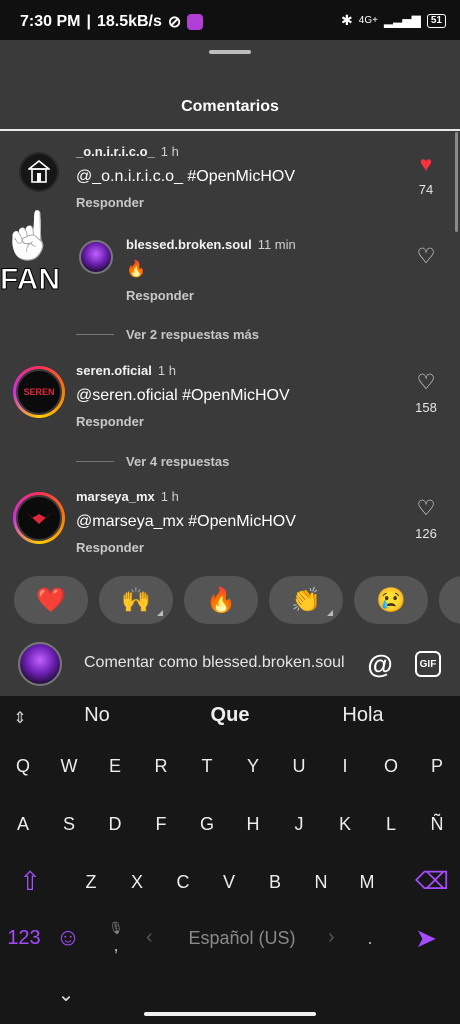 This screenshot has height=1024, width=460. I want to click on key-a: A, so click(23, 824).